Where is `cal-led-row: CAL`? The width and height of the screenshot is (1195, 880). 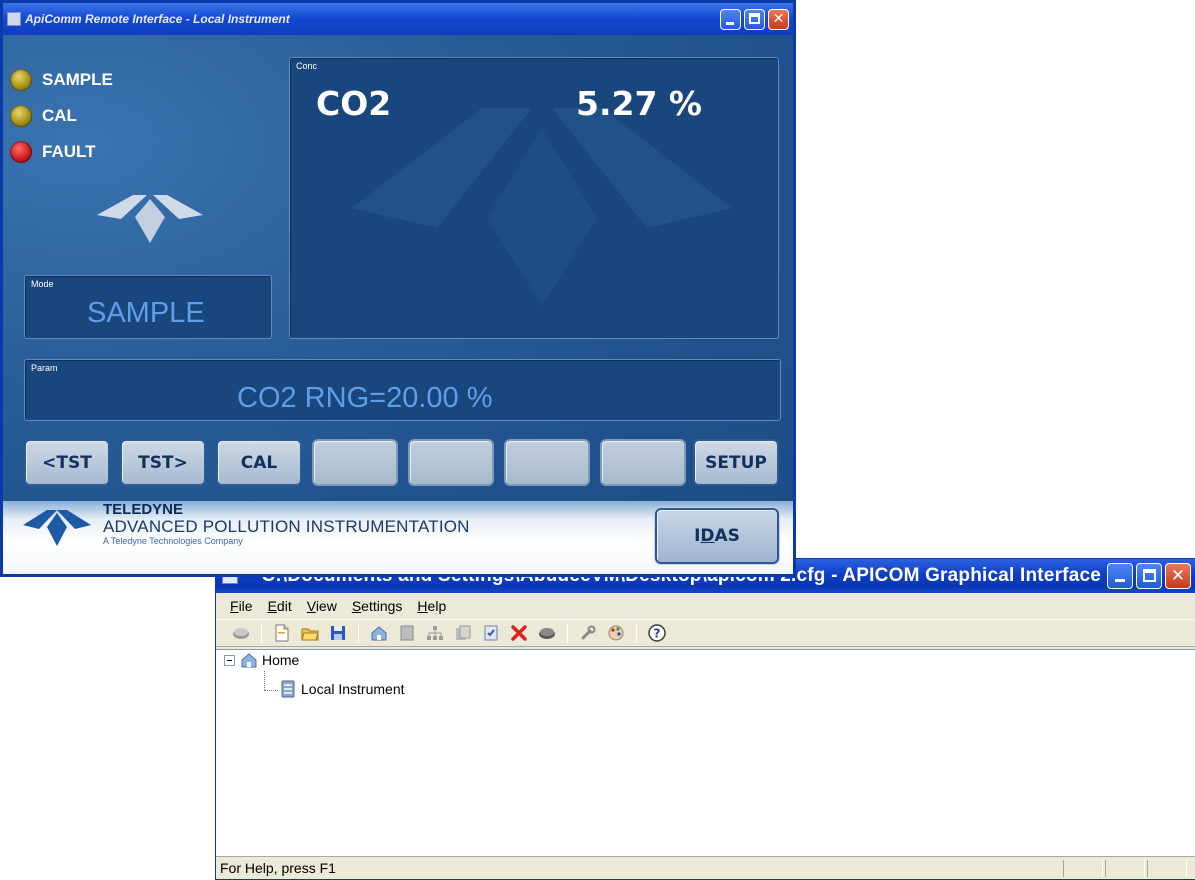
cal-led-row: CAL is located at coordinates (43, 116).